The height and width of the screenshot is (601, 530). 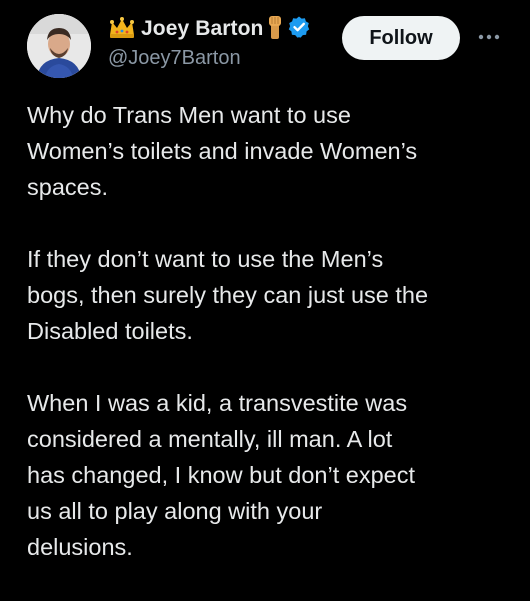 I want to click on follow-button: Follow, so click(x=401, y=38).